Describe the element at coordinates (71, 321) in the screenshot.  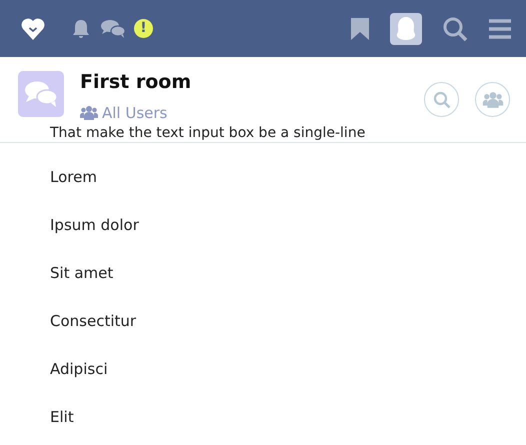
I see `menu-item: Consectitur` at that location.